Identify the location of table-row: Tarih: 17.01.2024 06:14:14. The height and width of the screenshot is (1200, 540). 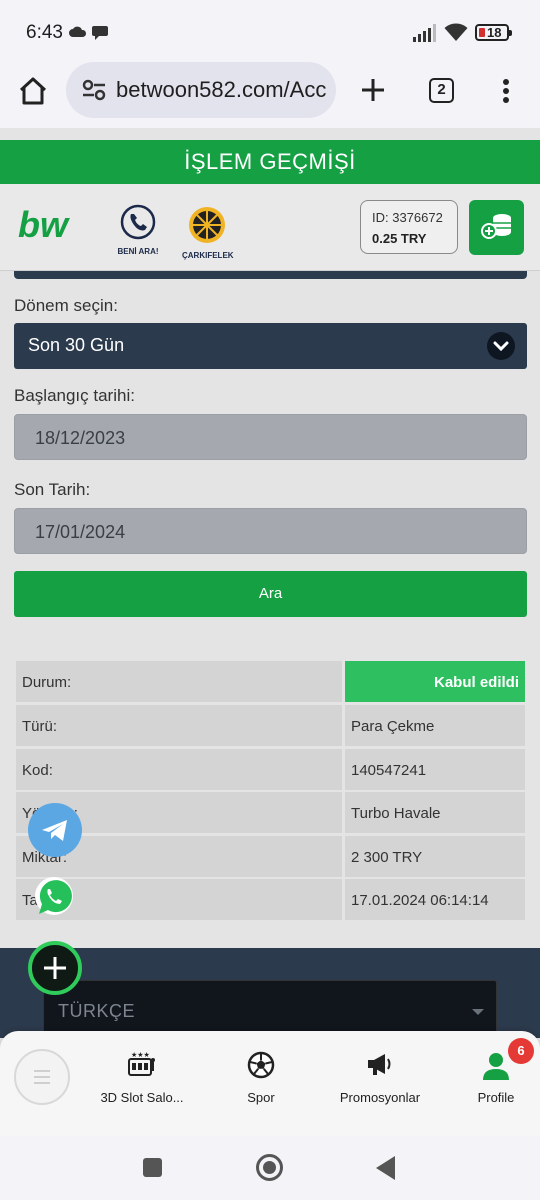
(271, 899).